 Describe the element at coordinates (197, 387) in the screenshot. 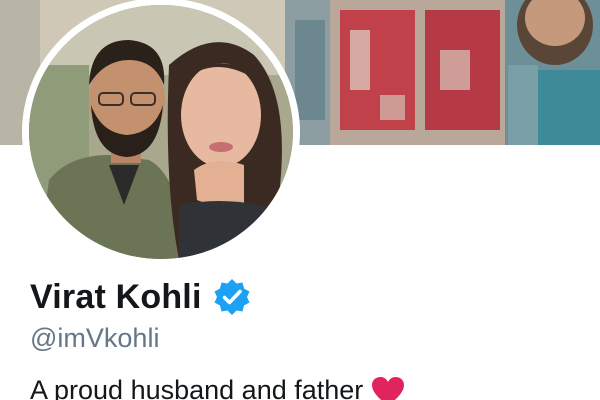

I see `bio-text: A proud husband and father` at that location.